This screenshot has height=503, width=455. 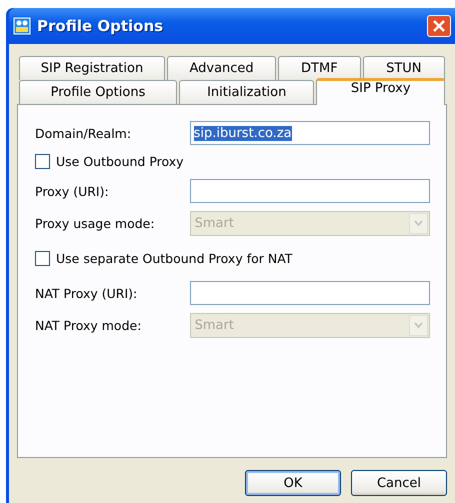 I want to click on tab: Advanced, so click(x=221, y=68).